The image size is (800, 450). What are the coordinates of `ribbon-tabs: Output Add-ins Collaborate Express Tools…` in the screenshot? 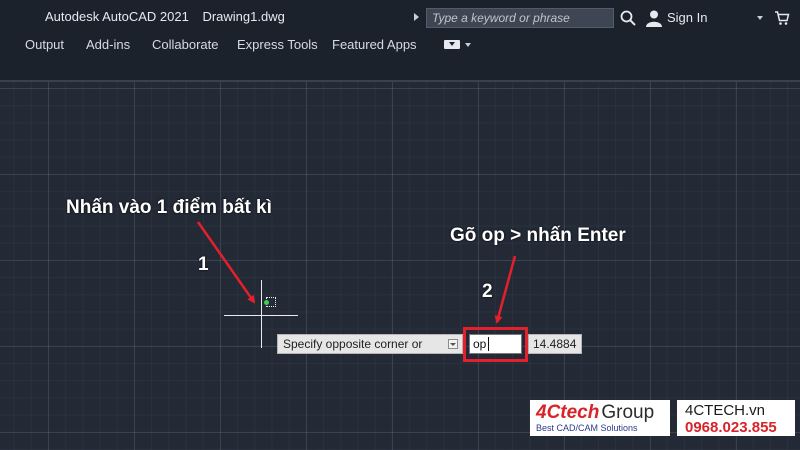 It's located at (400, 56).